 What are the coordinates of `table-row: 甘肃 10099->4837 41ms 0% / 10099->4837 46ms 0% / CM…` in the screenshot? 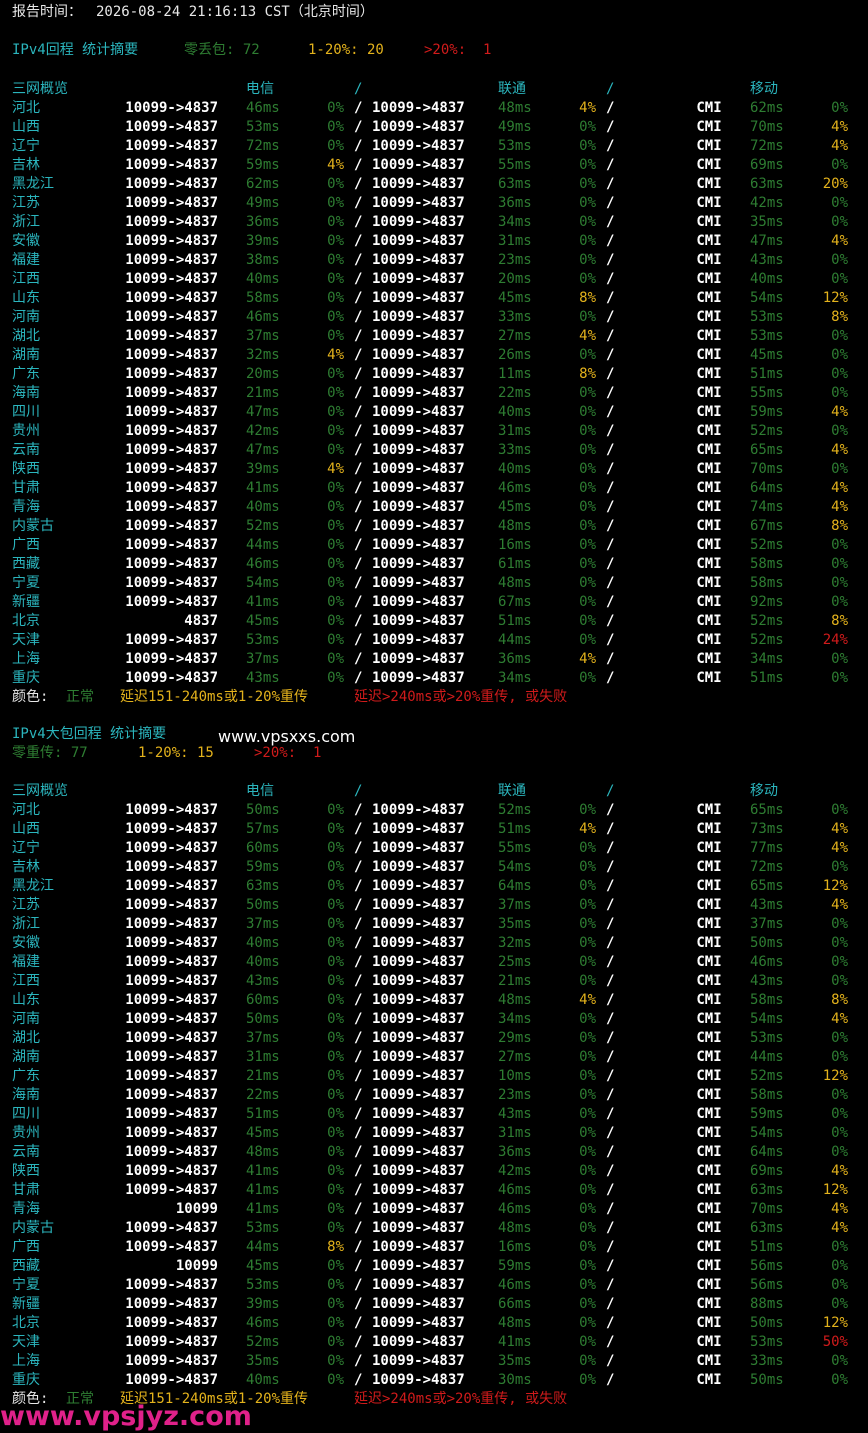 It's located at (434, 1190).